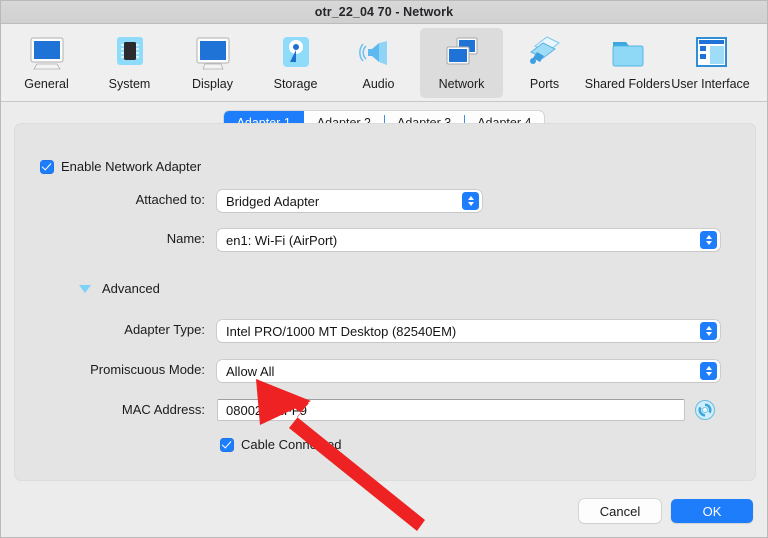 The image size is (768, 538). What do you see at coordinates (628, 54) in the screenshot?
I see `folder-icon` at bounding box center [628, 54].